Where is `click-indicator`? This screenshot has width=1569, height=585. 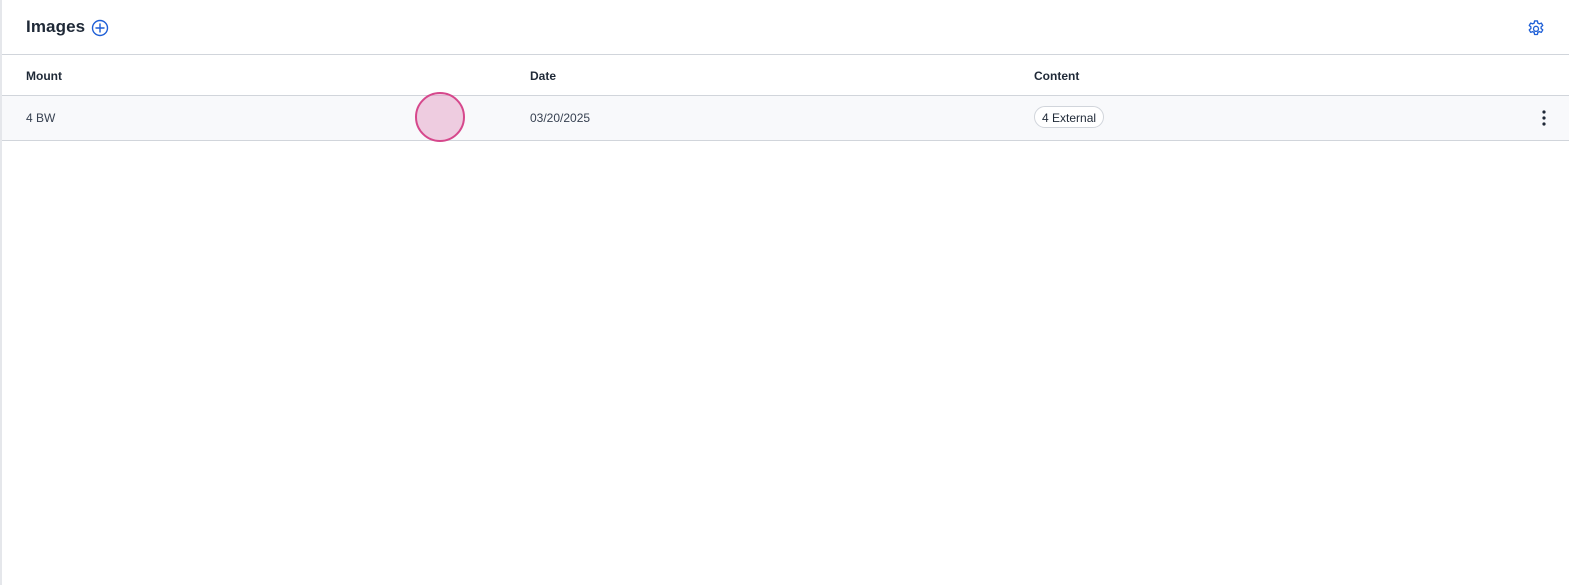 click-indicator is located at coordinates (440, 117).